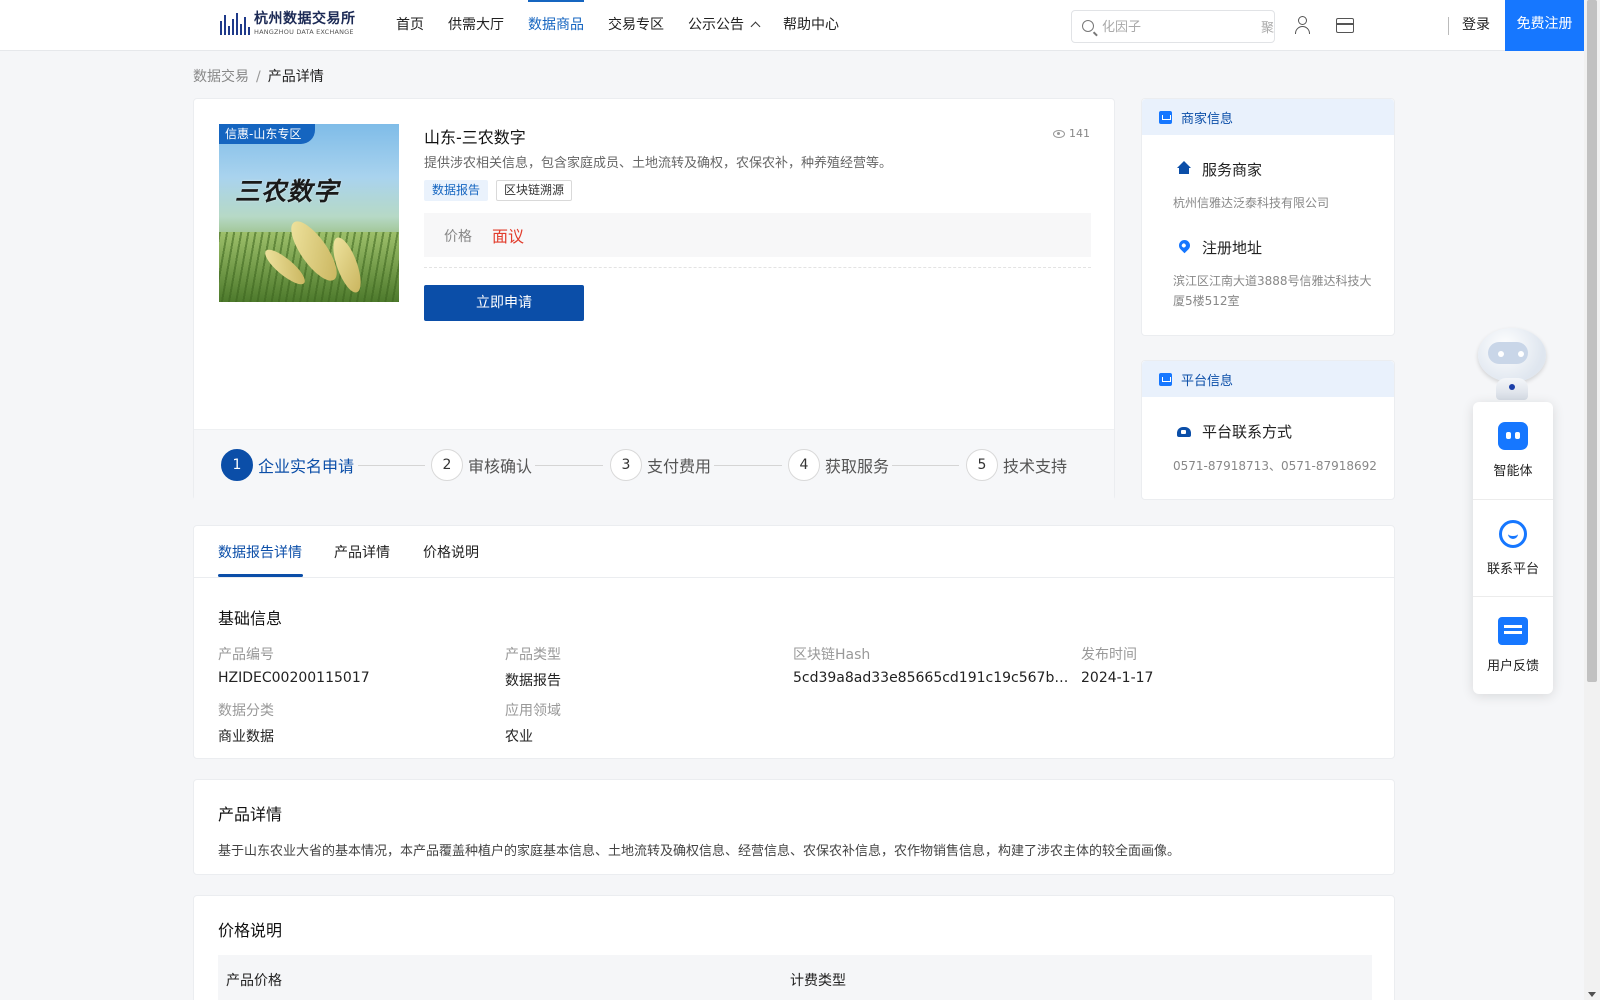 Image resolution: width=1600 pixels, height=1000 pixels. I want to click on main-nav: 首页 供需大厅 数据商品 交易专区 公示公告 帮助中心, so click(629, 25).